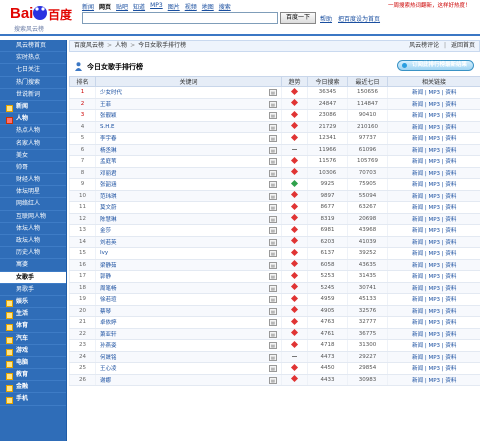 This screenshot has width=480, height=441. I want to click on keyword-link: 杨丞琳, so click(108, 151).